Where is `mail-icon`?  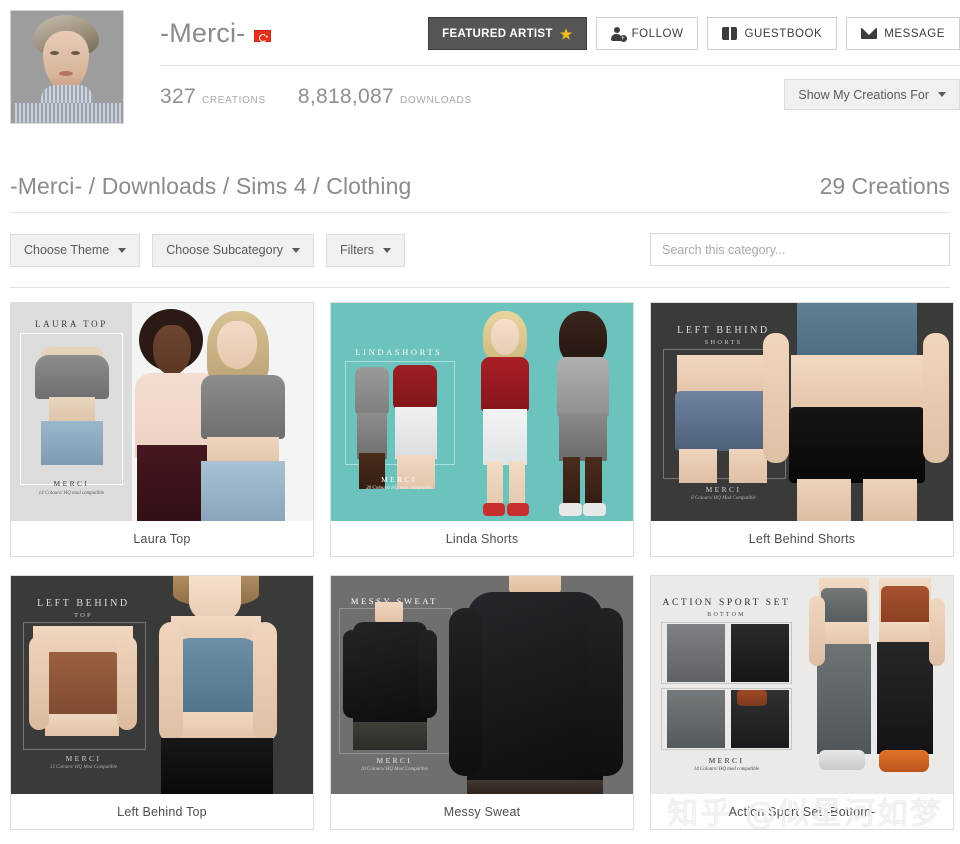
mail-icon is located at coordinates (869, 33).